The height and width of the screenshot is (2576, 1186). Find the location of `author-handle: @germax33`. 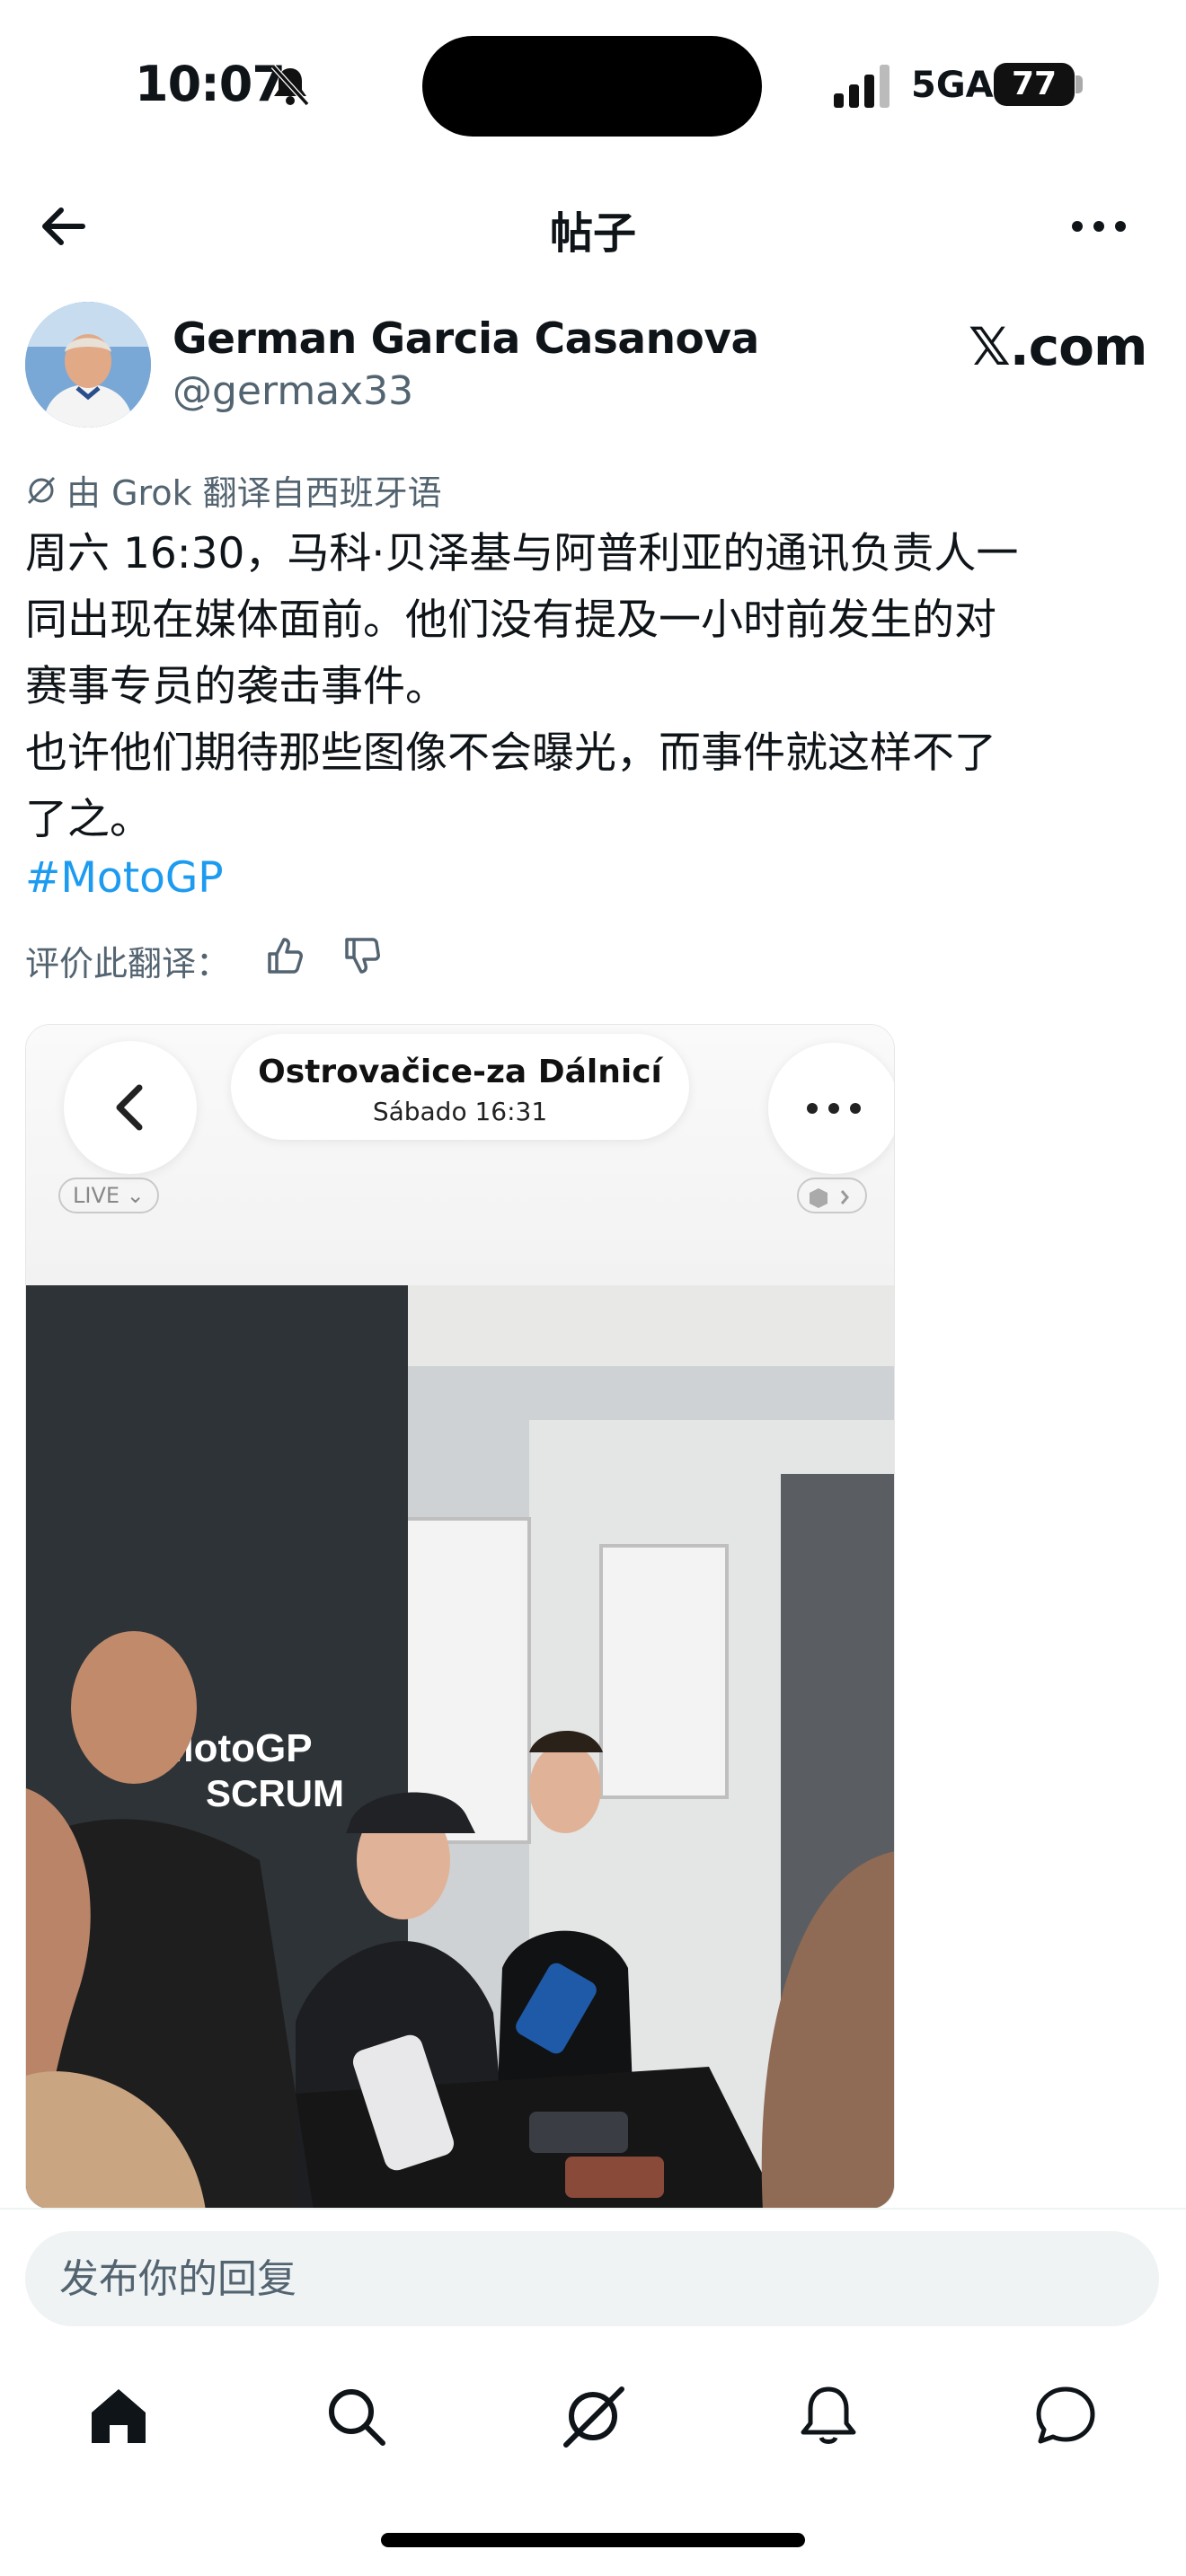

author-handle: @germax33 is located at coordinates (293, 391).